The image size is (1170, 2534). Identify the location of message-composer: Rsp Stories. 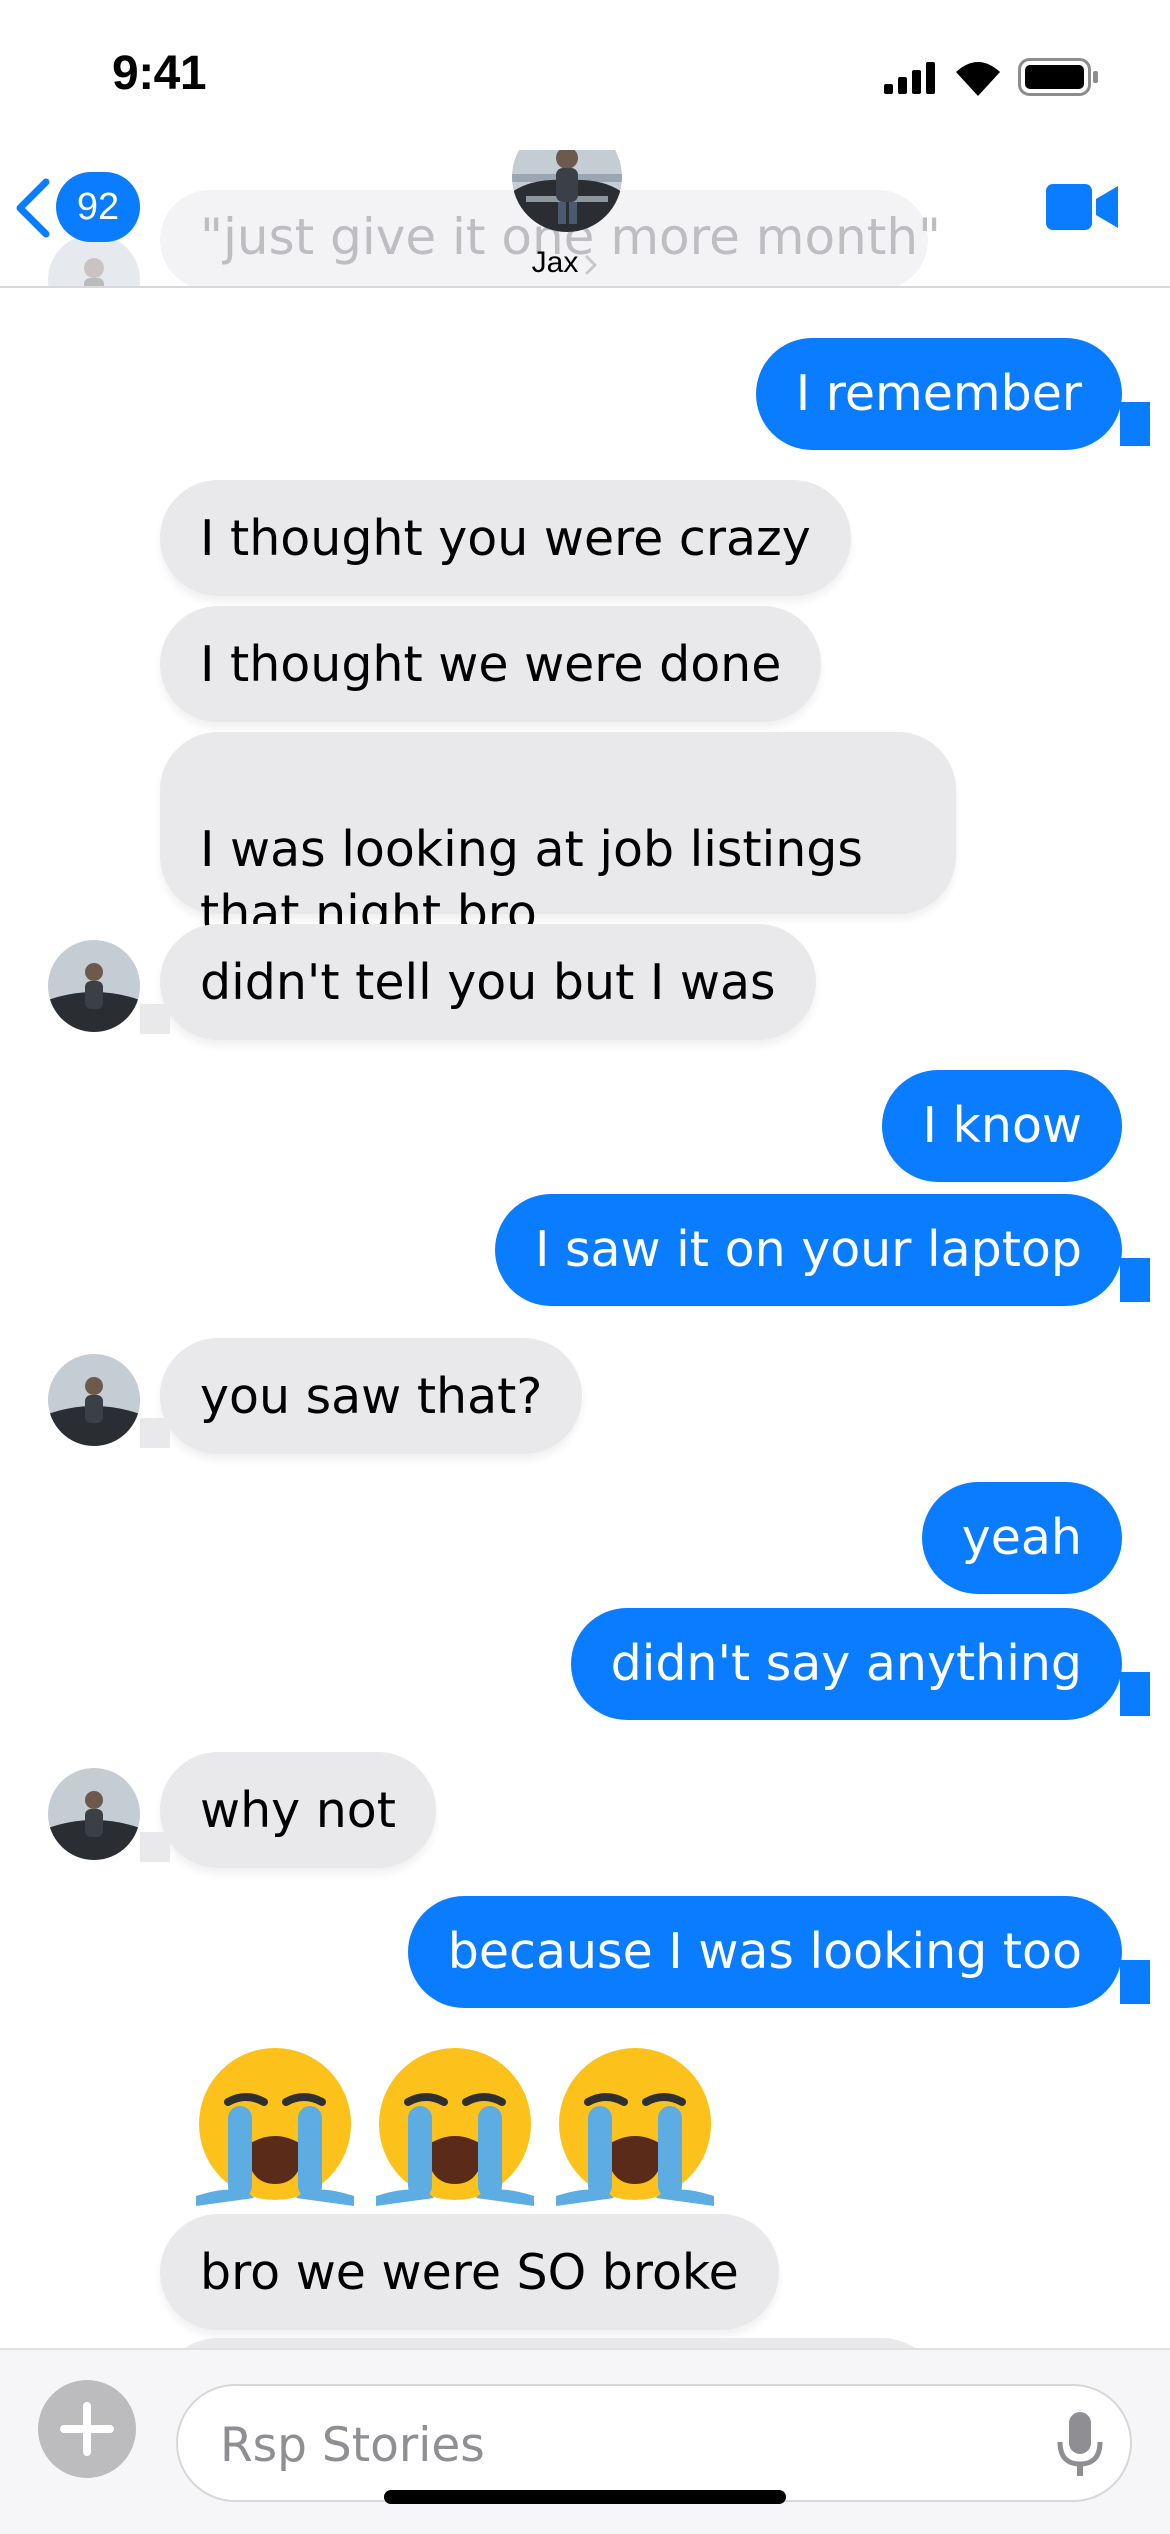
(585, 2441).